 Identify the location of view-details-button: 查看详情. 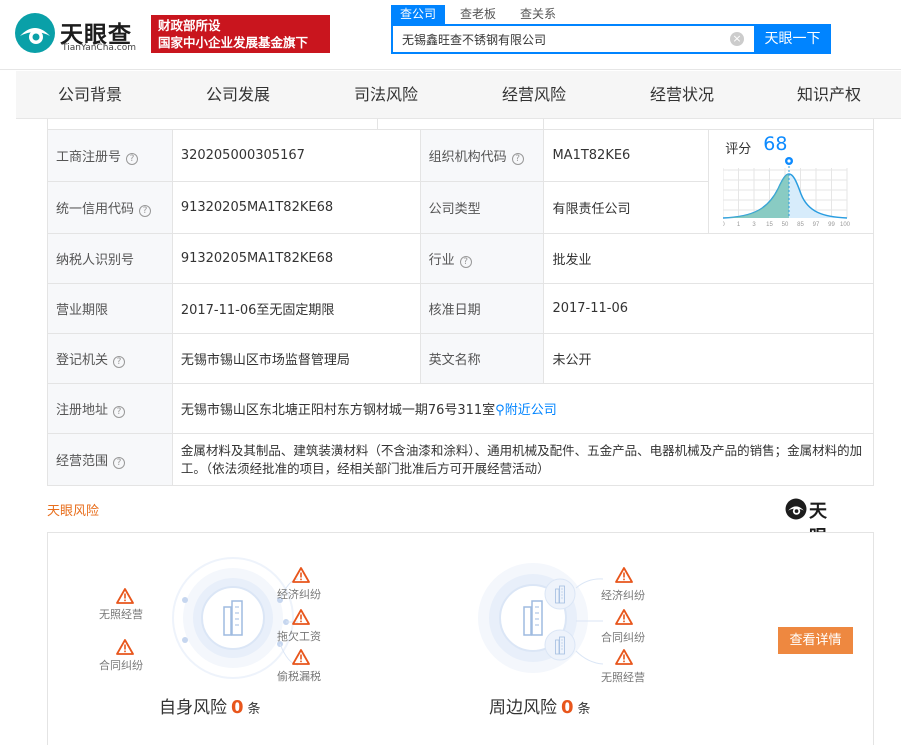
(815, 640).